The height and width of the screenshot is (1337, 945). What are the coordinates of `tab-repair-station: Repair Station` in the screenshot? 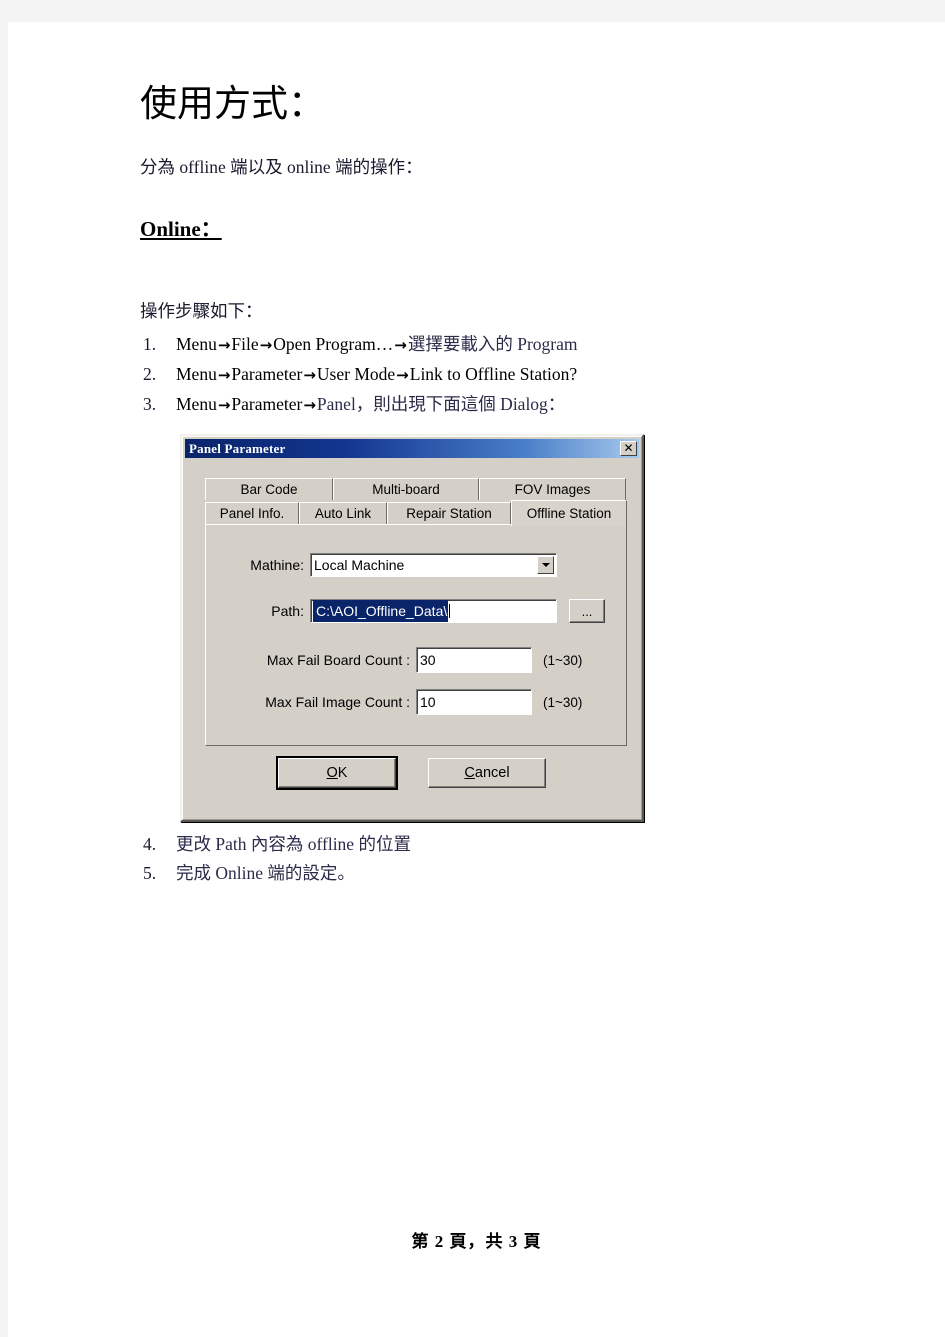 It's located at (449, 513).